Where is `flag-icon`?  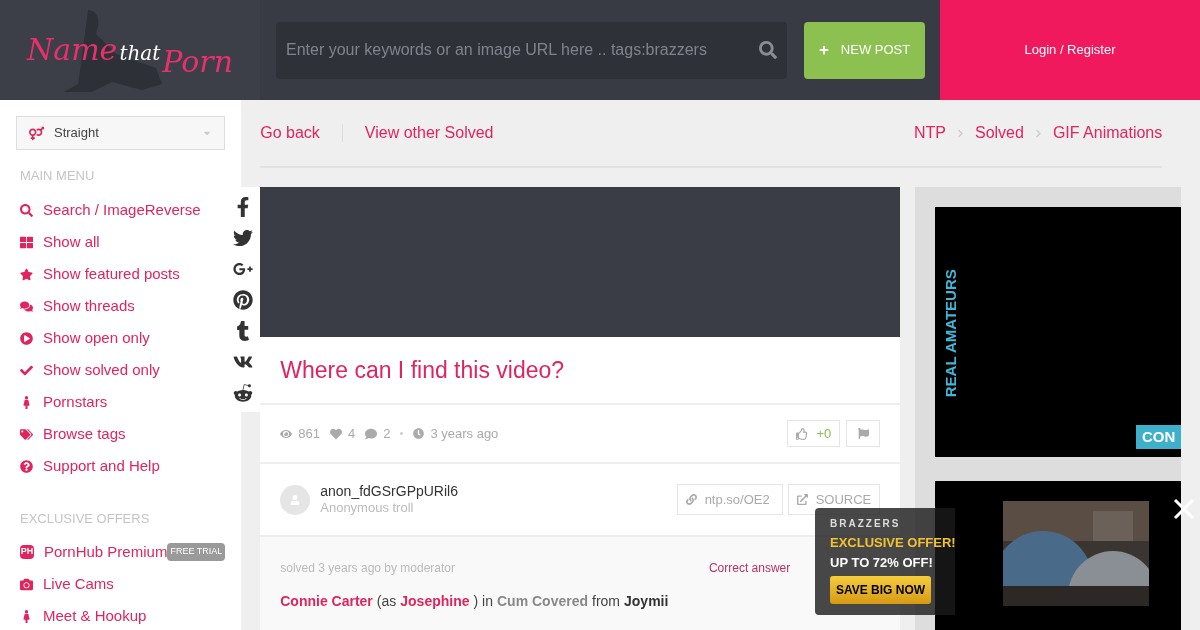 flag-icon is located at coordinates (863, 433).